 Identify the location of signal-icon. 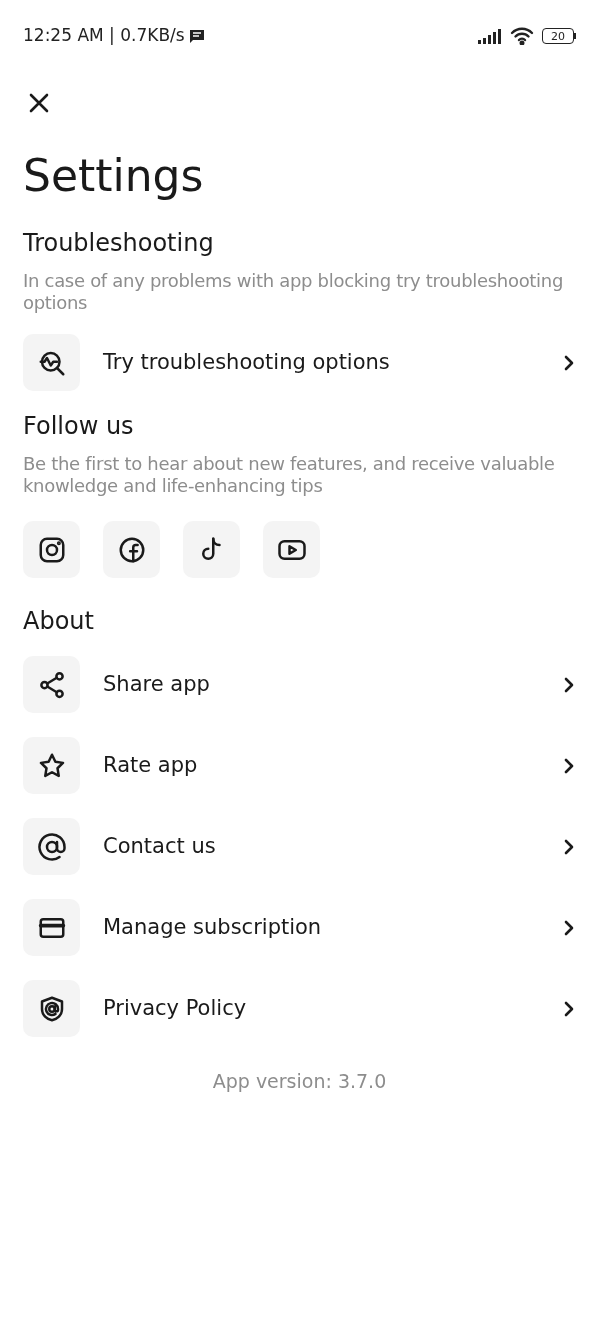
(490, 36).